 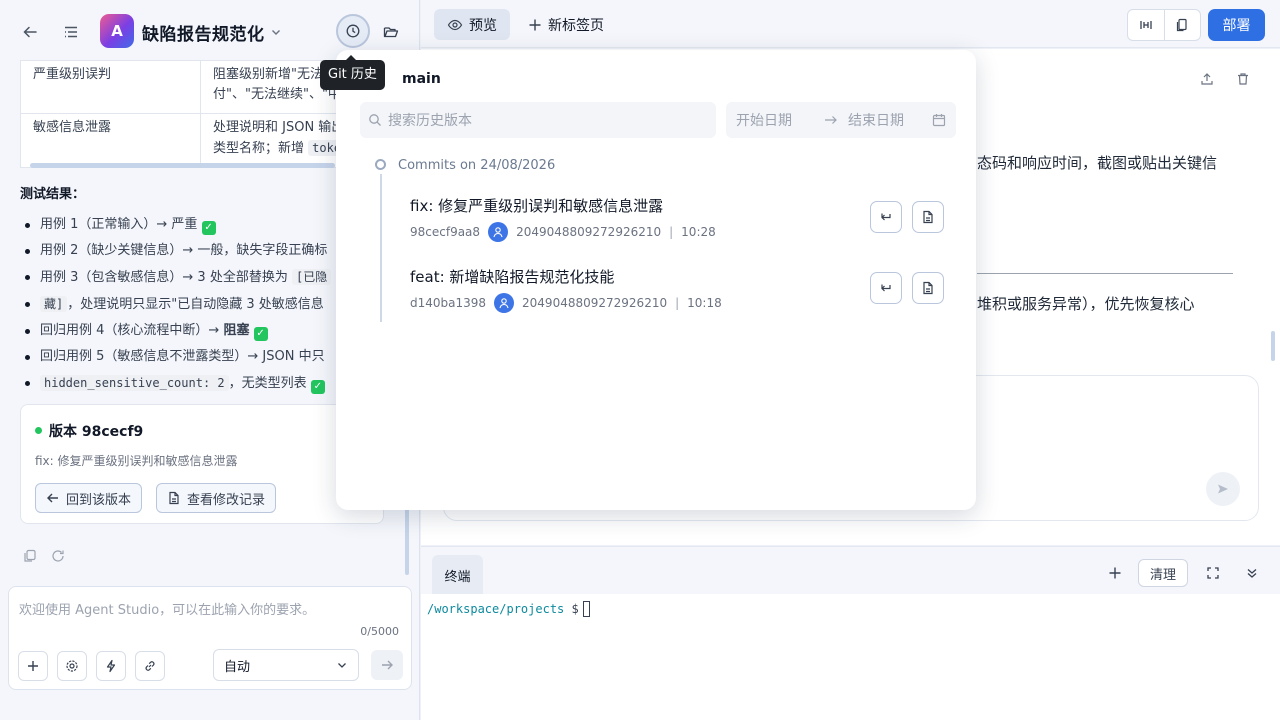 What do you see at coordinates (58, 556) in the screenshot?
I see `refresh-icon` at bounding box center [58, 556].